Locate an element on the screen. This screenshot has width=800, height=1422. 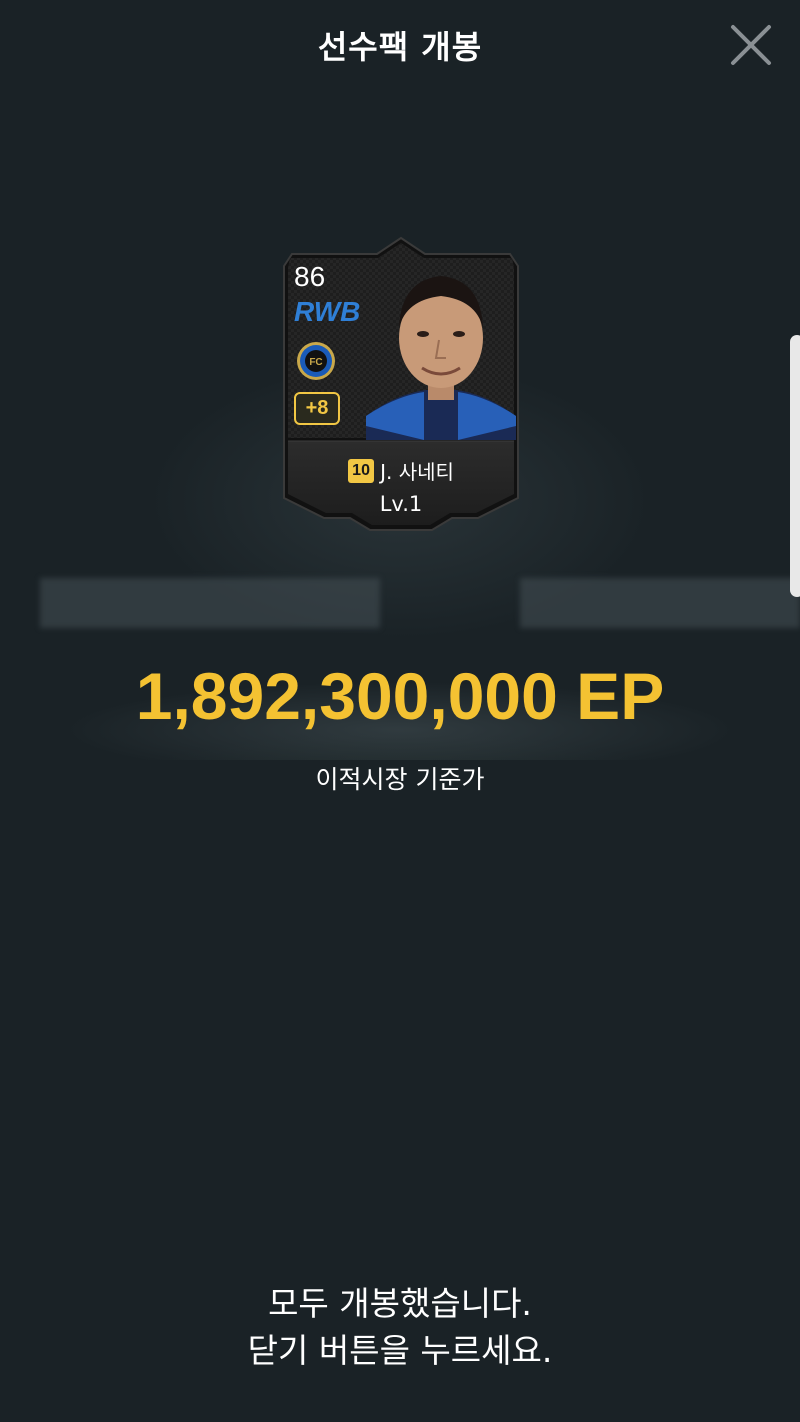
market-price: 1,892,300,000 EP is located at coordinates (400, 696).